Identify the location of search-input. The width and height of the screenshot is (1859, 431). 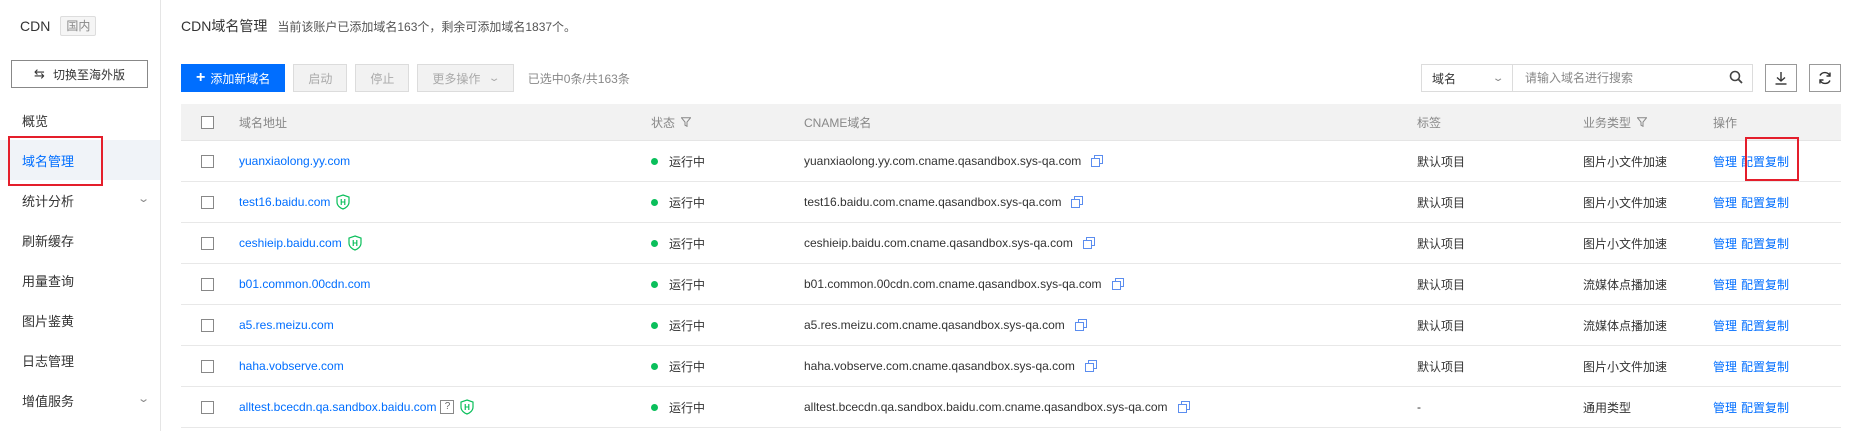
(1633, 78).